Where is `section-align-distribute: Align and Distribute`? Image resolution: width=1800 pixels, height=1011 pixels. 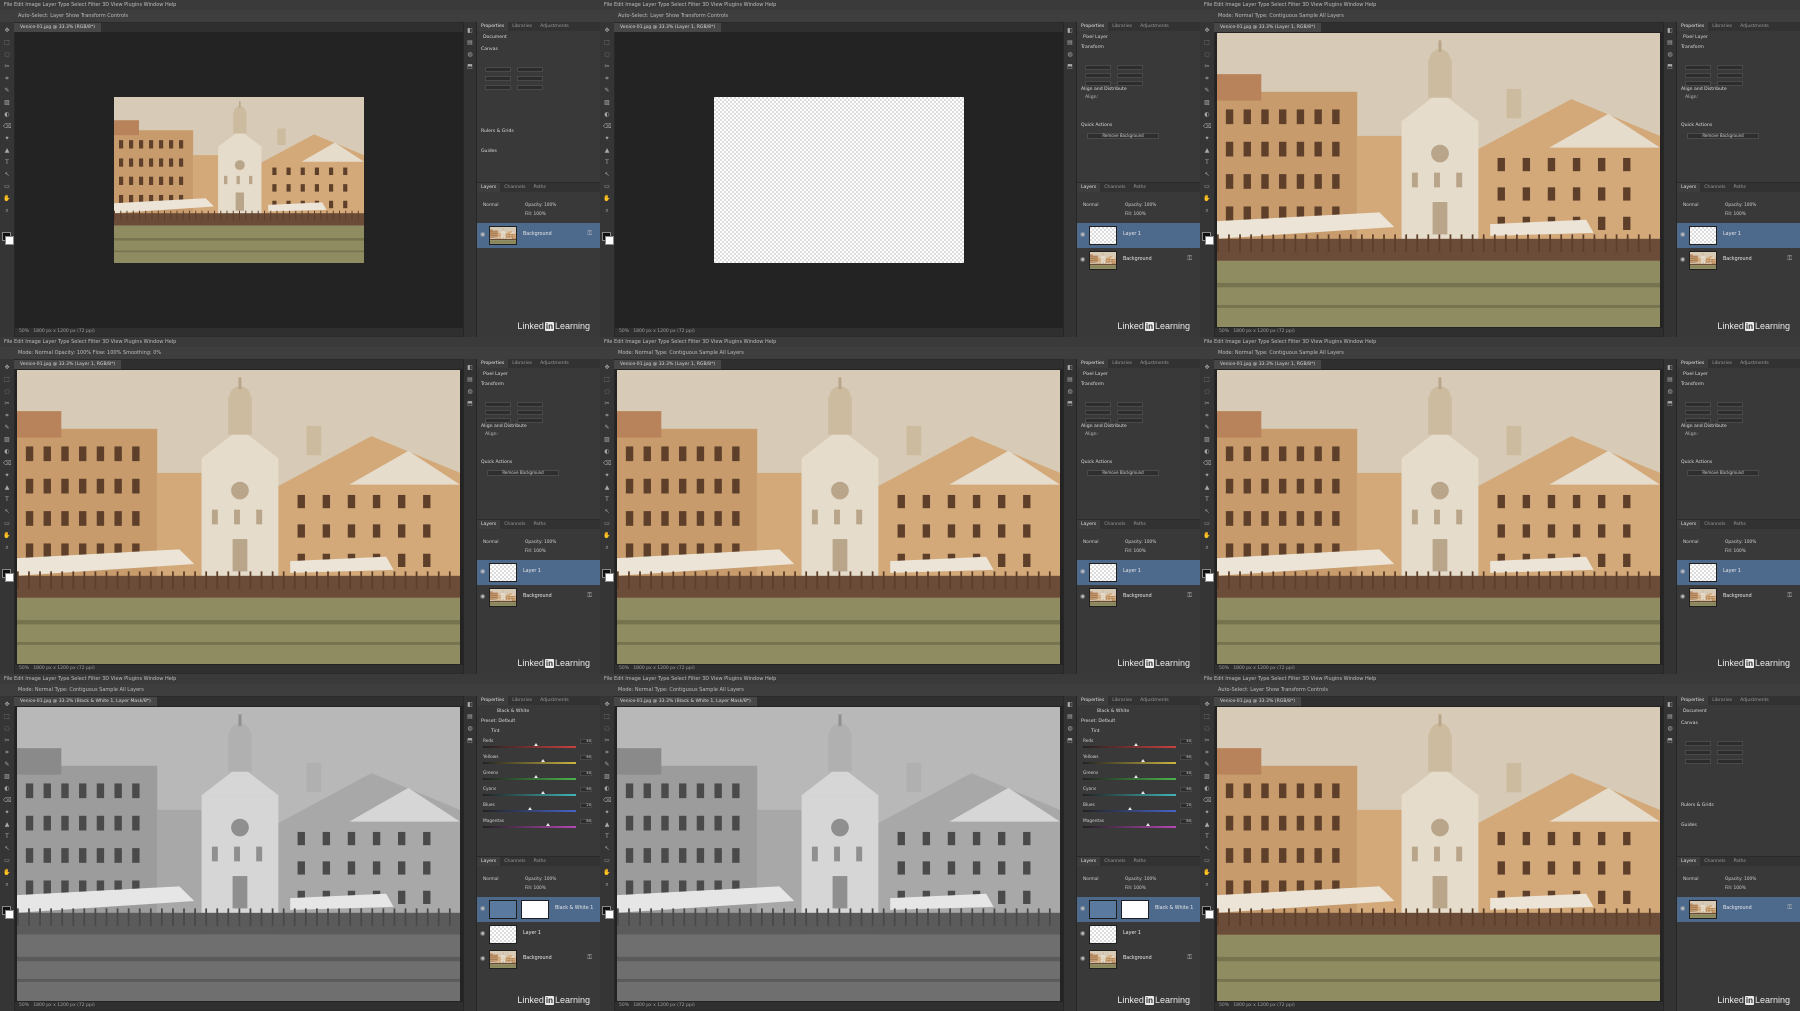 section-align-distribute: Align and Distribute is located at coordinates (1704, 89).